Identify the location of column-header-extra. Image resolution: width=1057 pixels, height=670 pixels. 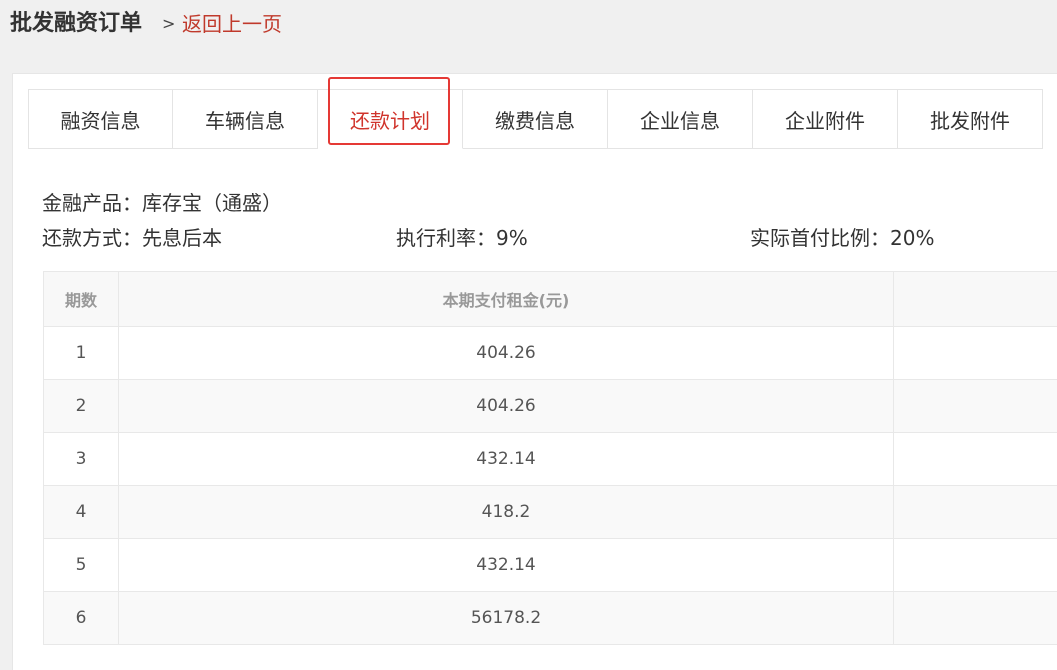
(975, 299).